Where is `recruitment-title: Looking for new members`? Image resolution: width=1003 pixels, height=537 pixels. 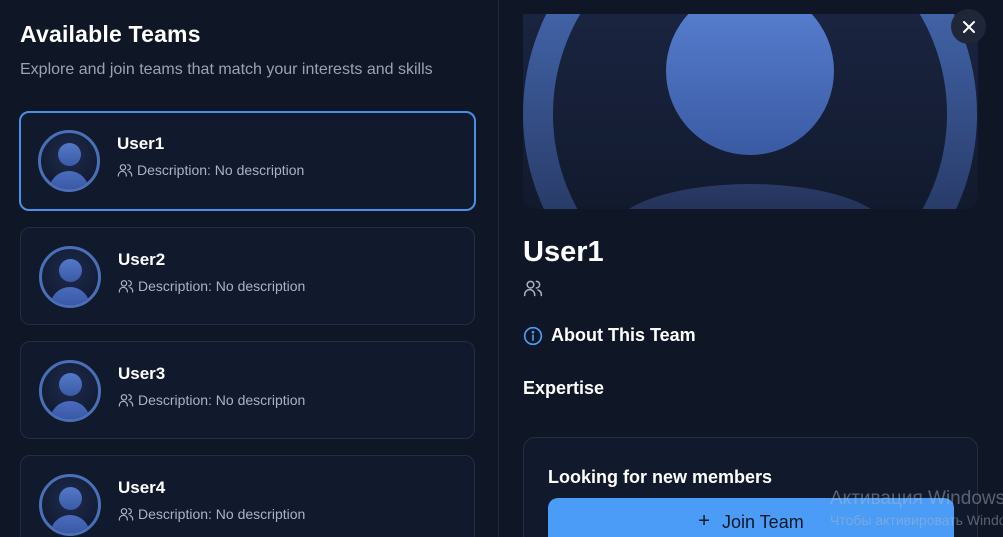
recruitment-title: Looking for new members is located at coordinates (660, 477).